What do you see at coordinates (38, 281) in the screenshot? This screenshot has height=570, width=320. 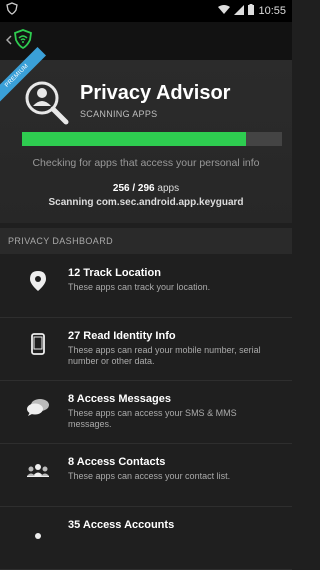 I see `location-pin-icon` at bounding box center [38, 281].